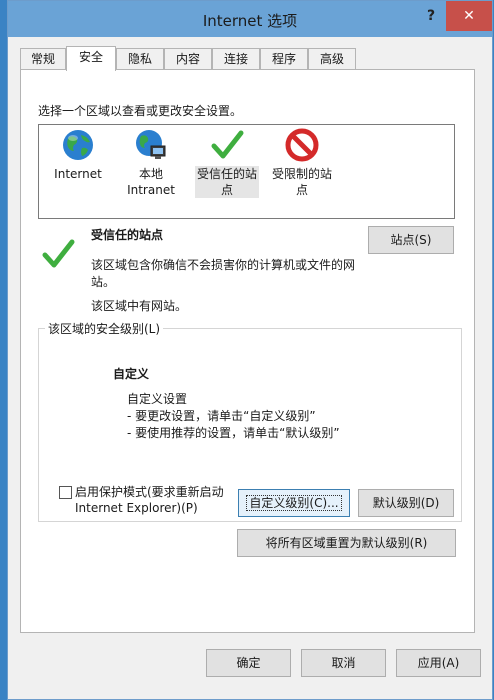 This screenshot has height=700, width=494. What do you see at coordinates (151, 163) in the screenshot?
I see `zone-local-intranet: 本地 Intranet` at bounding box center [151, 163].